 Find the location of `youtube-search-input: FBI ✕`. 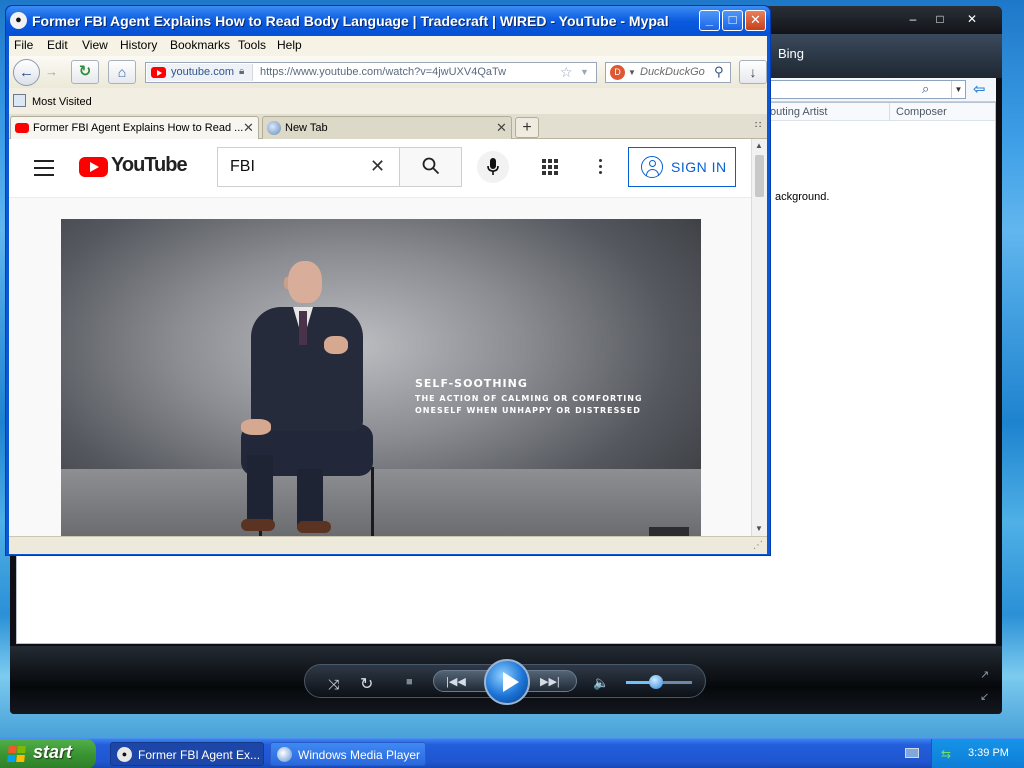

youtube-search-input: FBI ✕ is located at coordinates (308, 167).